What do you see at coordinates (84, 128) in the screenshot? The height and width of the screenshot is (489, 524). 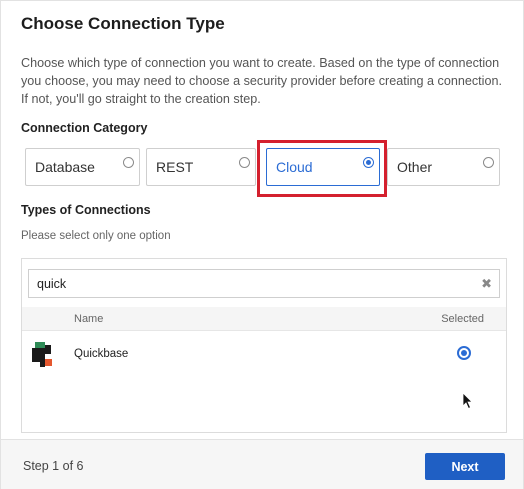 I see `connection-category-label: Connection Category` at bounding box center [84, 128].